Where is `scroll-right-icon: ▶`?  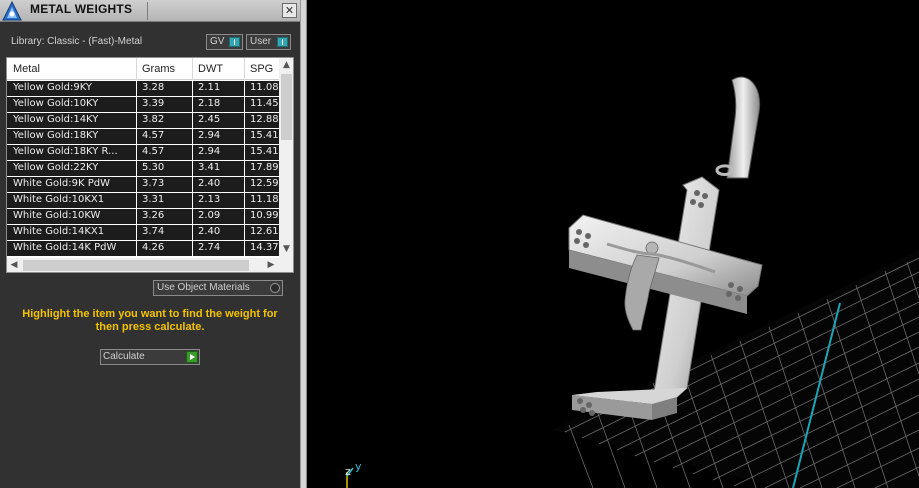
scroll-right-icon: ▶ is located at coordinates (271, 265).